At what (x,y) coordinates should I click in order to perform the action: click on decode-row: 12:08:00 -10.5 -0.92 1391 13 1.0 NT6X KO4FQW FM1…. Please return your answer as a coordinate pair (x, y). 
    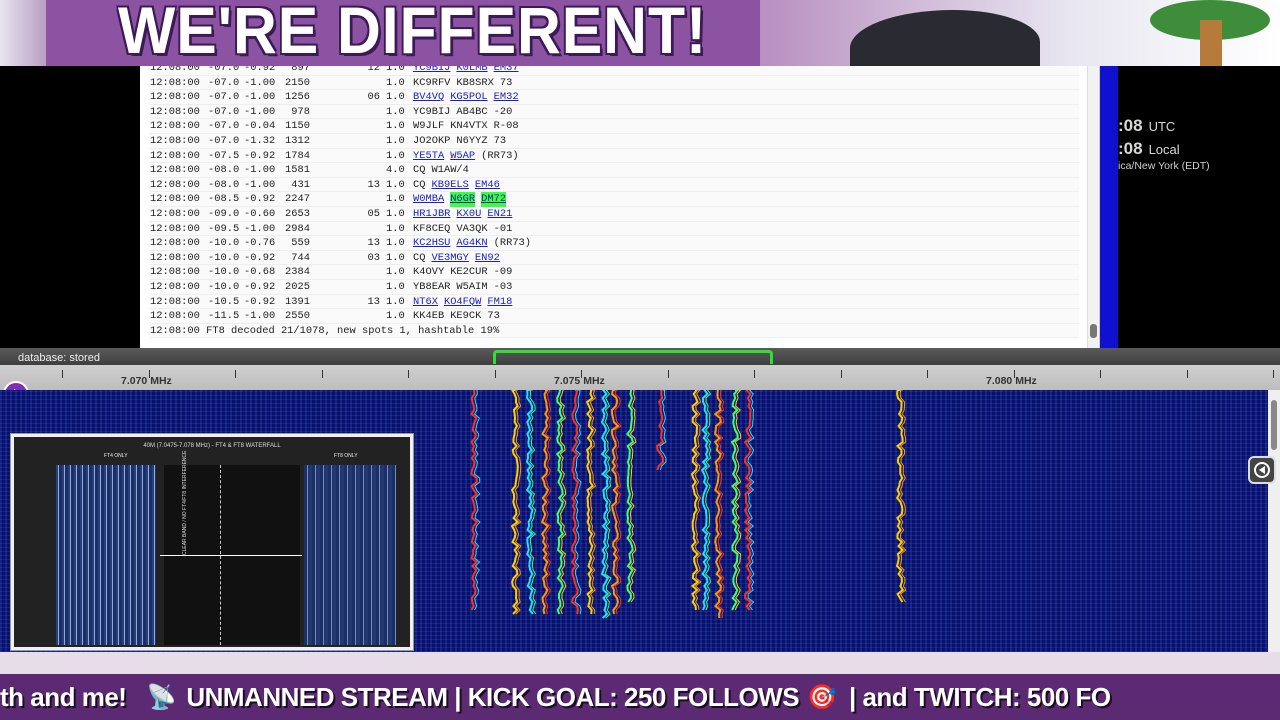
    Looking at the image, I should click on (614, 302).